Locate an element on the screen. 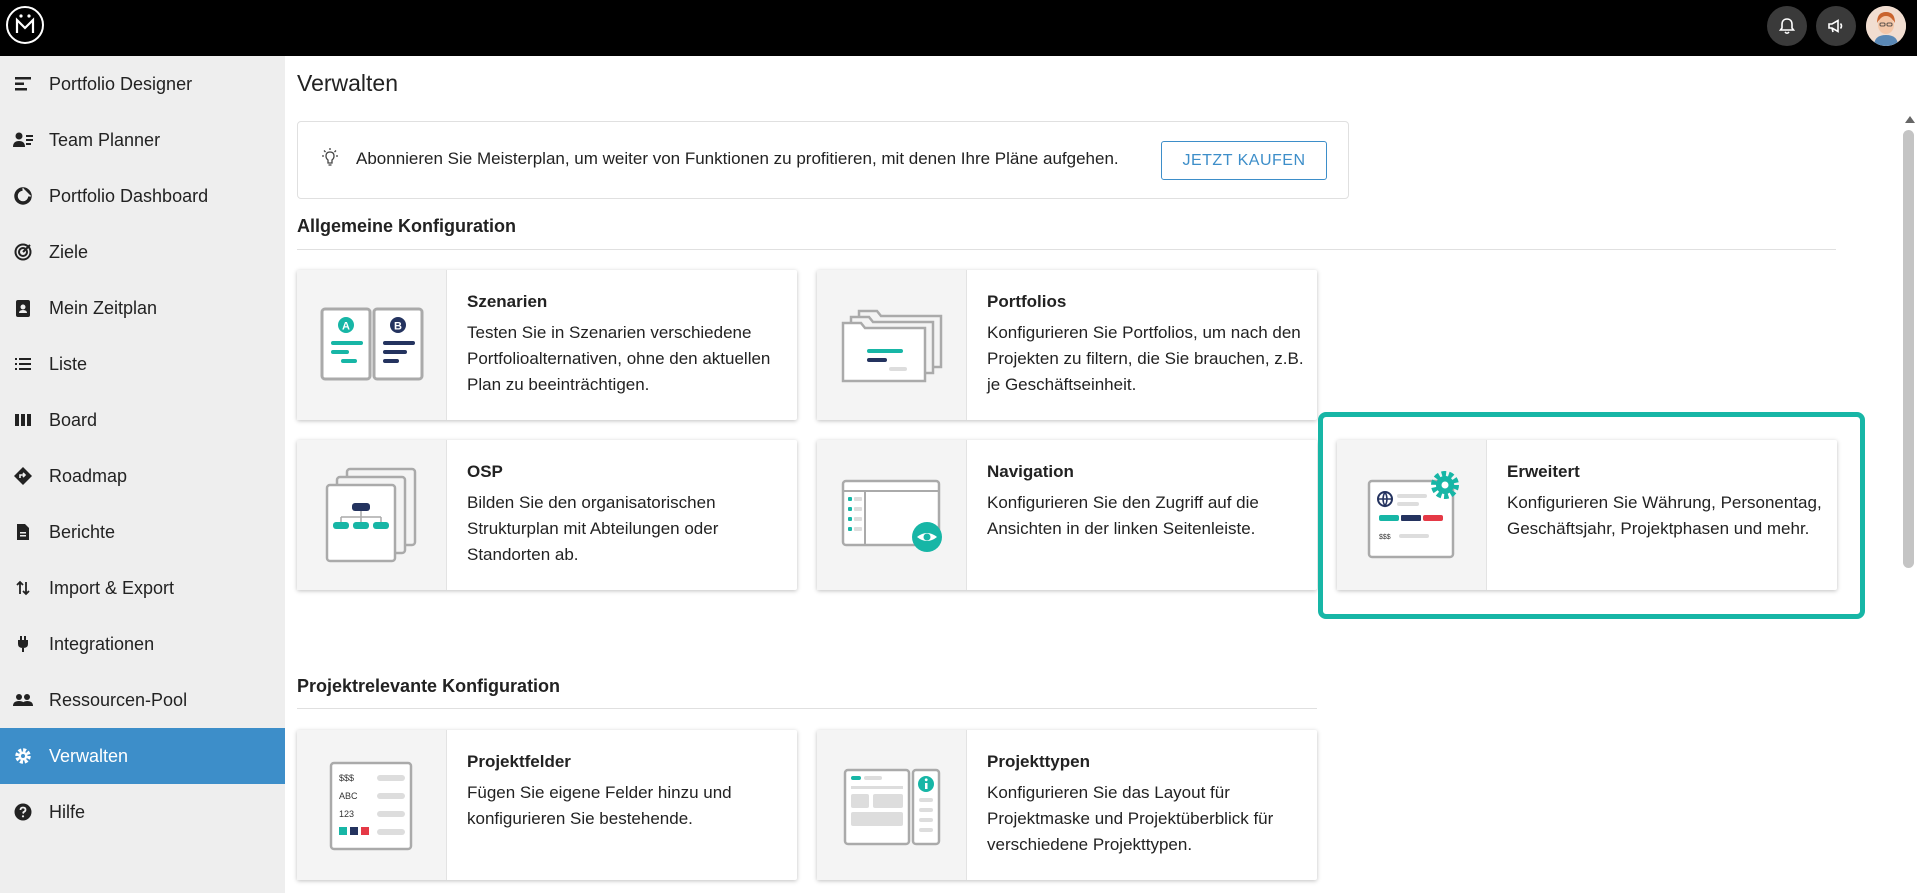 The image size is (1917, 893). scenarios-icon: A B is located at coordinates (371, 344).